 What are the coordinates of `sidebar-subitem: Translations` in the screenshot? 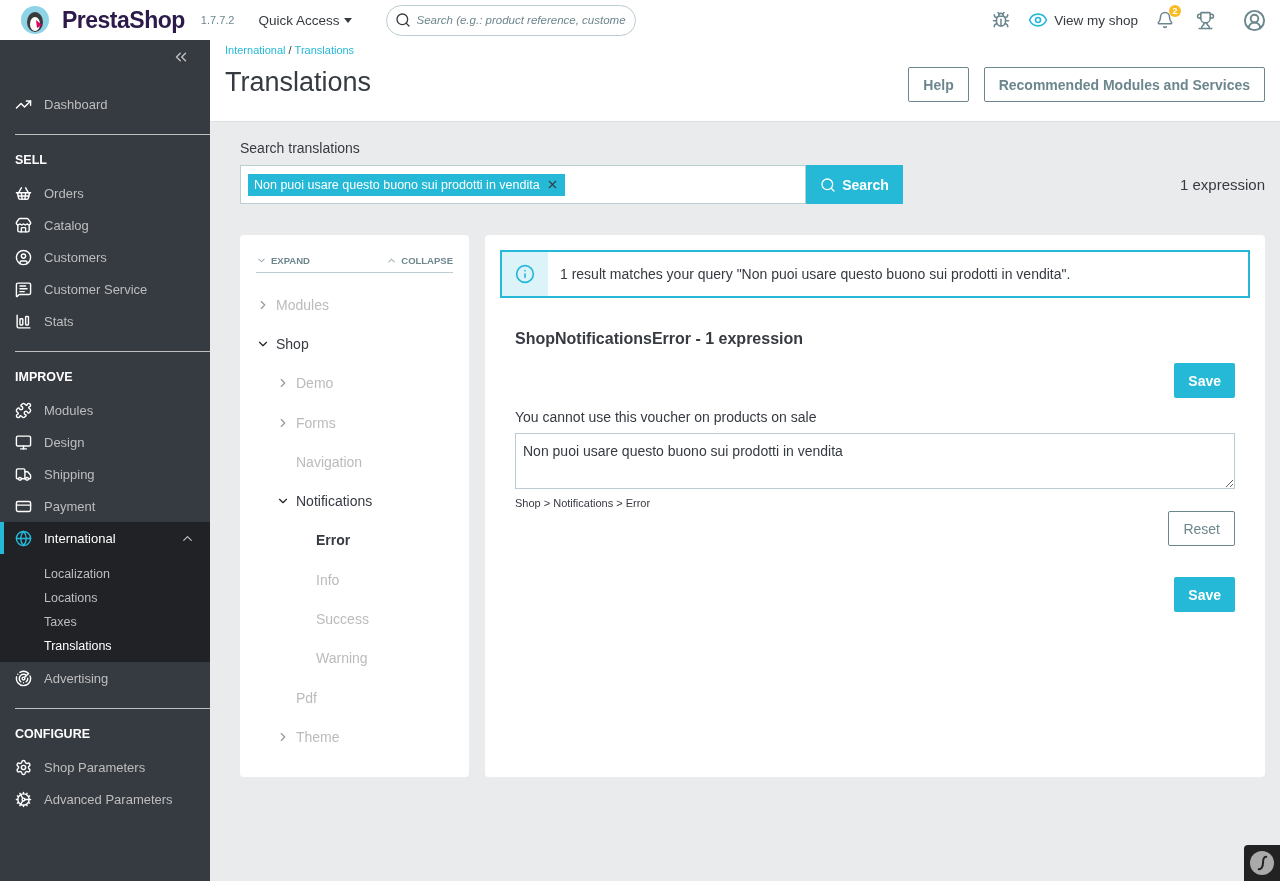 It's located at (105, 646).